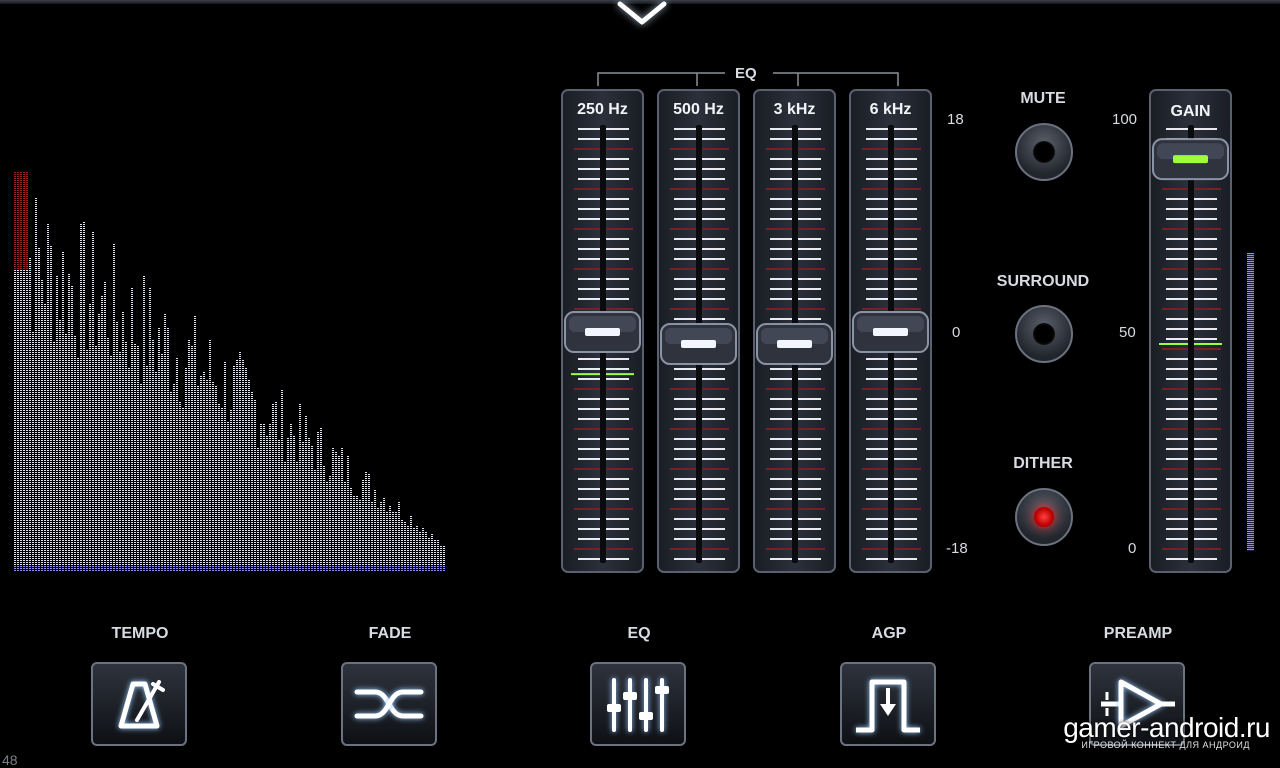 The width and height of the screenshot is (1280, 768). What do you see at coordinates (642, 15) in the screenshot?
I see `collapse-chevron-icon` at bounding box center [642, 15].